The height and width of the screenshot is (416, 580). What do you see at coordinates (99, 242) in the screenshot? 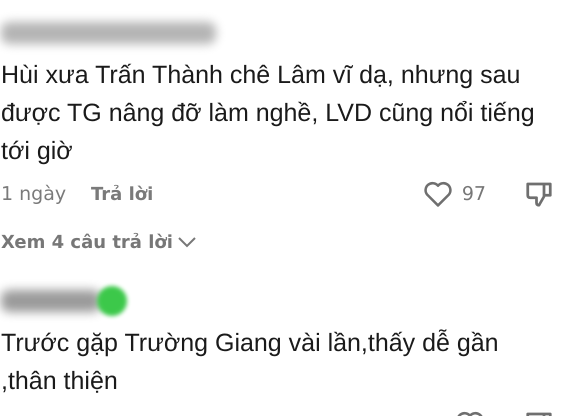
I see `view-replies-button: Xem 4 câu trả lời` at bounding box center [99, 242].